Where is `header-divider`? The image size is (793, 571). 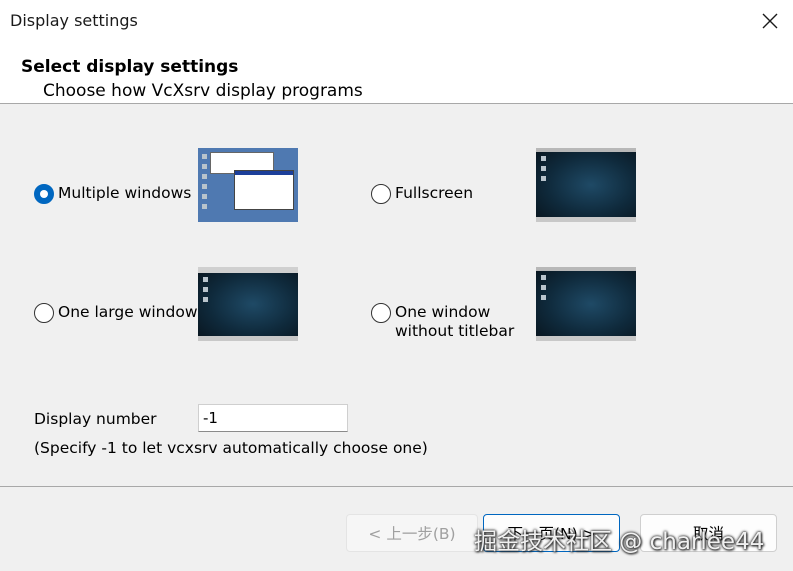 header-divider is located at coordinates (396, 103).